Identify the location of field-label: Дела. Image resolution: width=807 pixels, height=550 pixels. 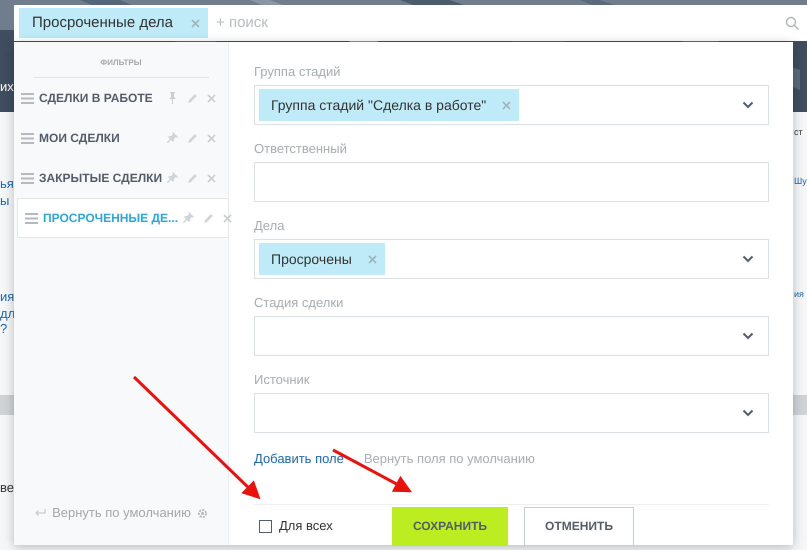
(270, 225).